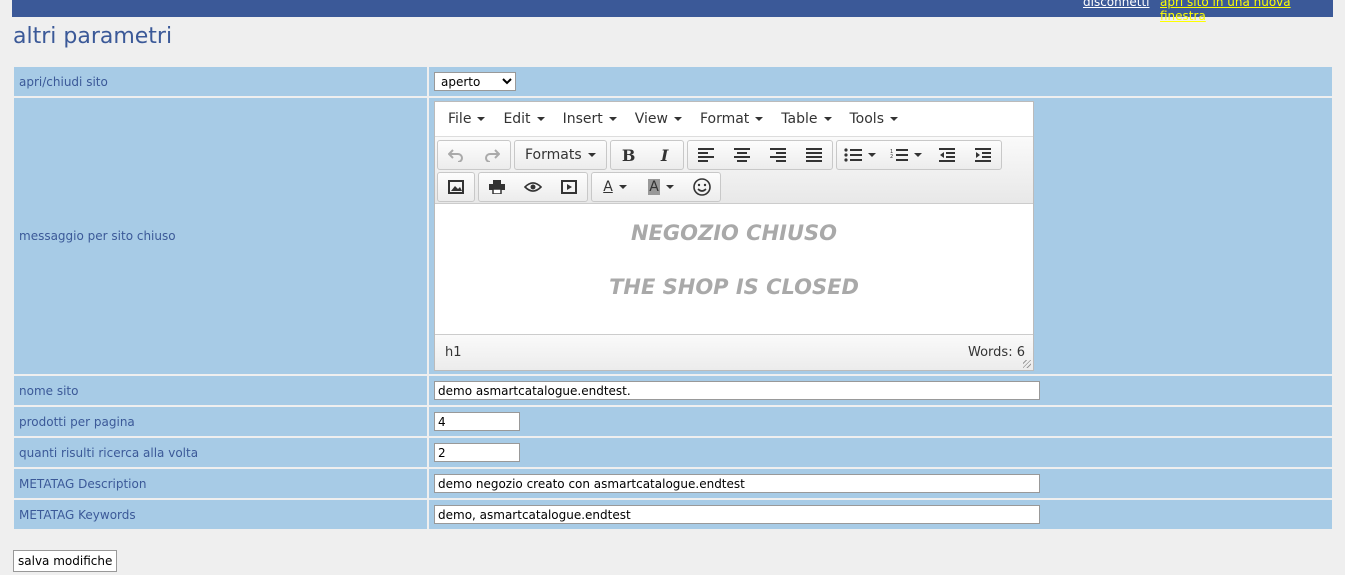  Describe the element at coordinates (569, 187) in the screenshot. I see `media-icon` at that location.